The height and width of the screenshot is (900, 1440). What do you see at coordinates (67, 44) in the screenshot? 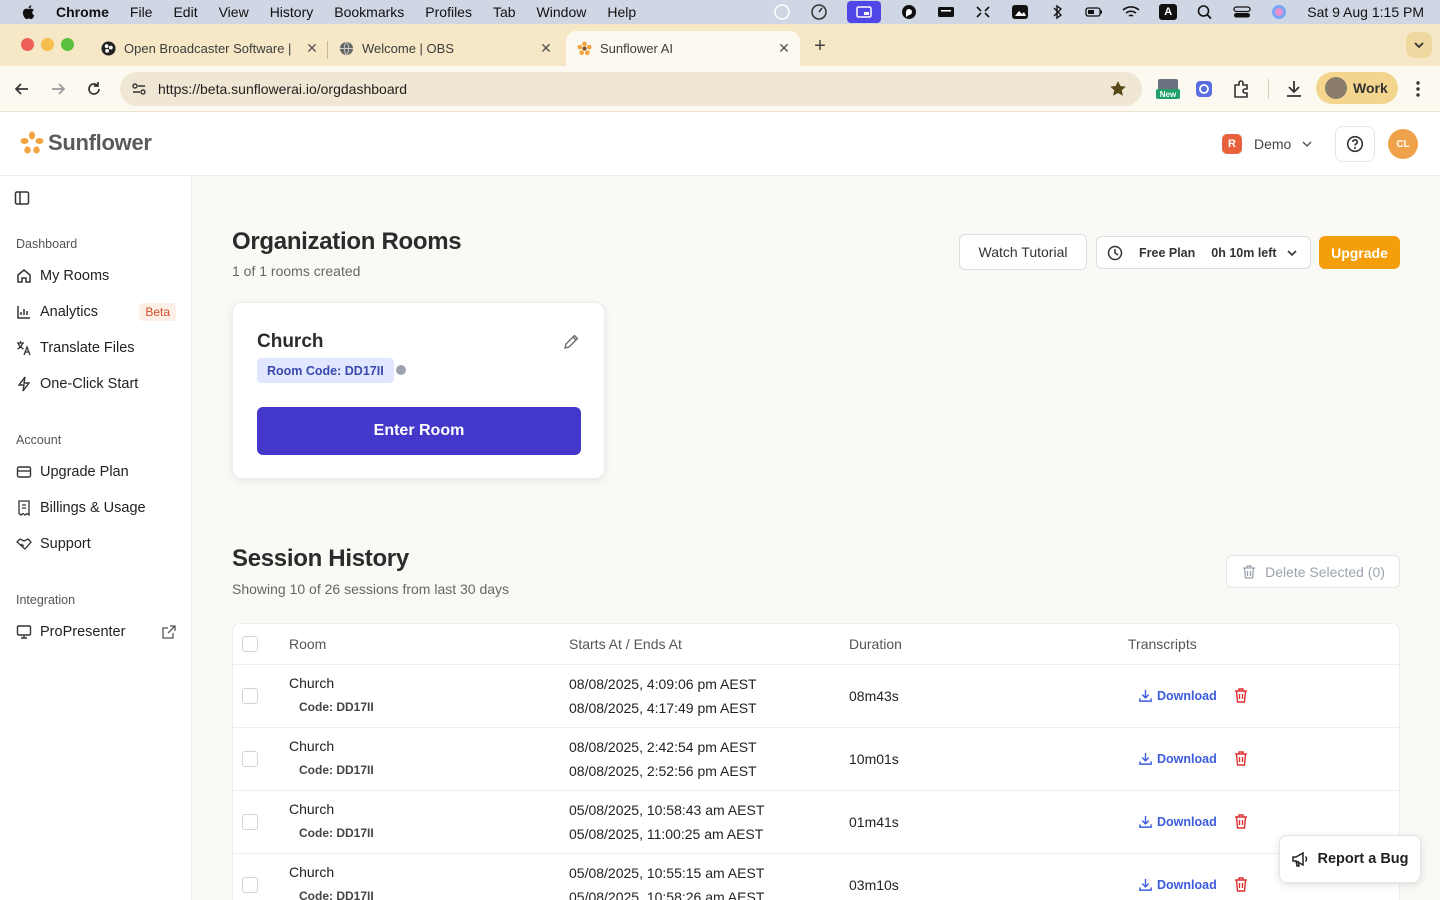
I see `window-zoom-button` at bounding box center [67, 44].